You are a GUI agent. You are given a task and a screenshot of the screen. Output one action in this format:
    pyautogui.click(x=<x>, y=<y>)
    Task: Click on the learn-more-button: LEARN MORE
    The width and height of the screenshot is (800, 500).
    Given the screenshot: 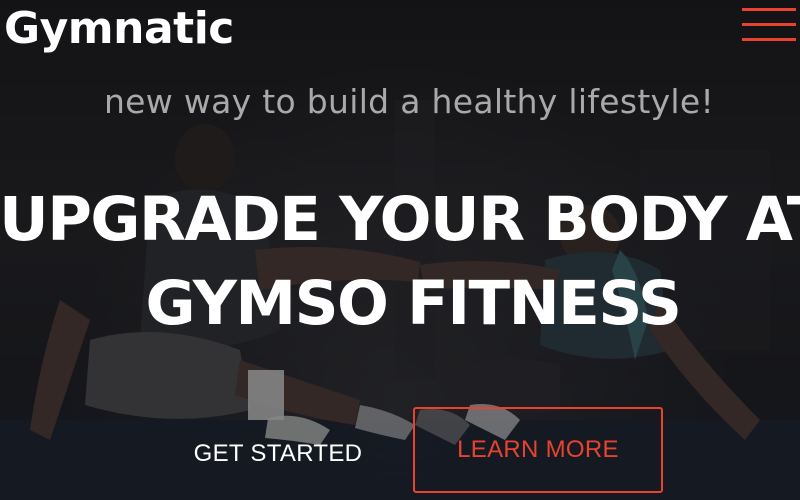 What is the action you would take?
    pyautogui.click(x=538, y=450)
    